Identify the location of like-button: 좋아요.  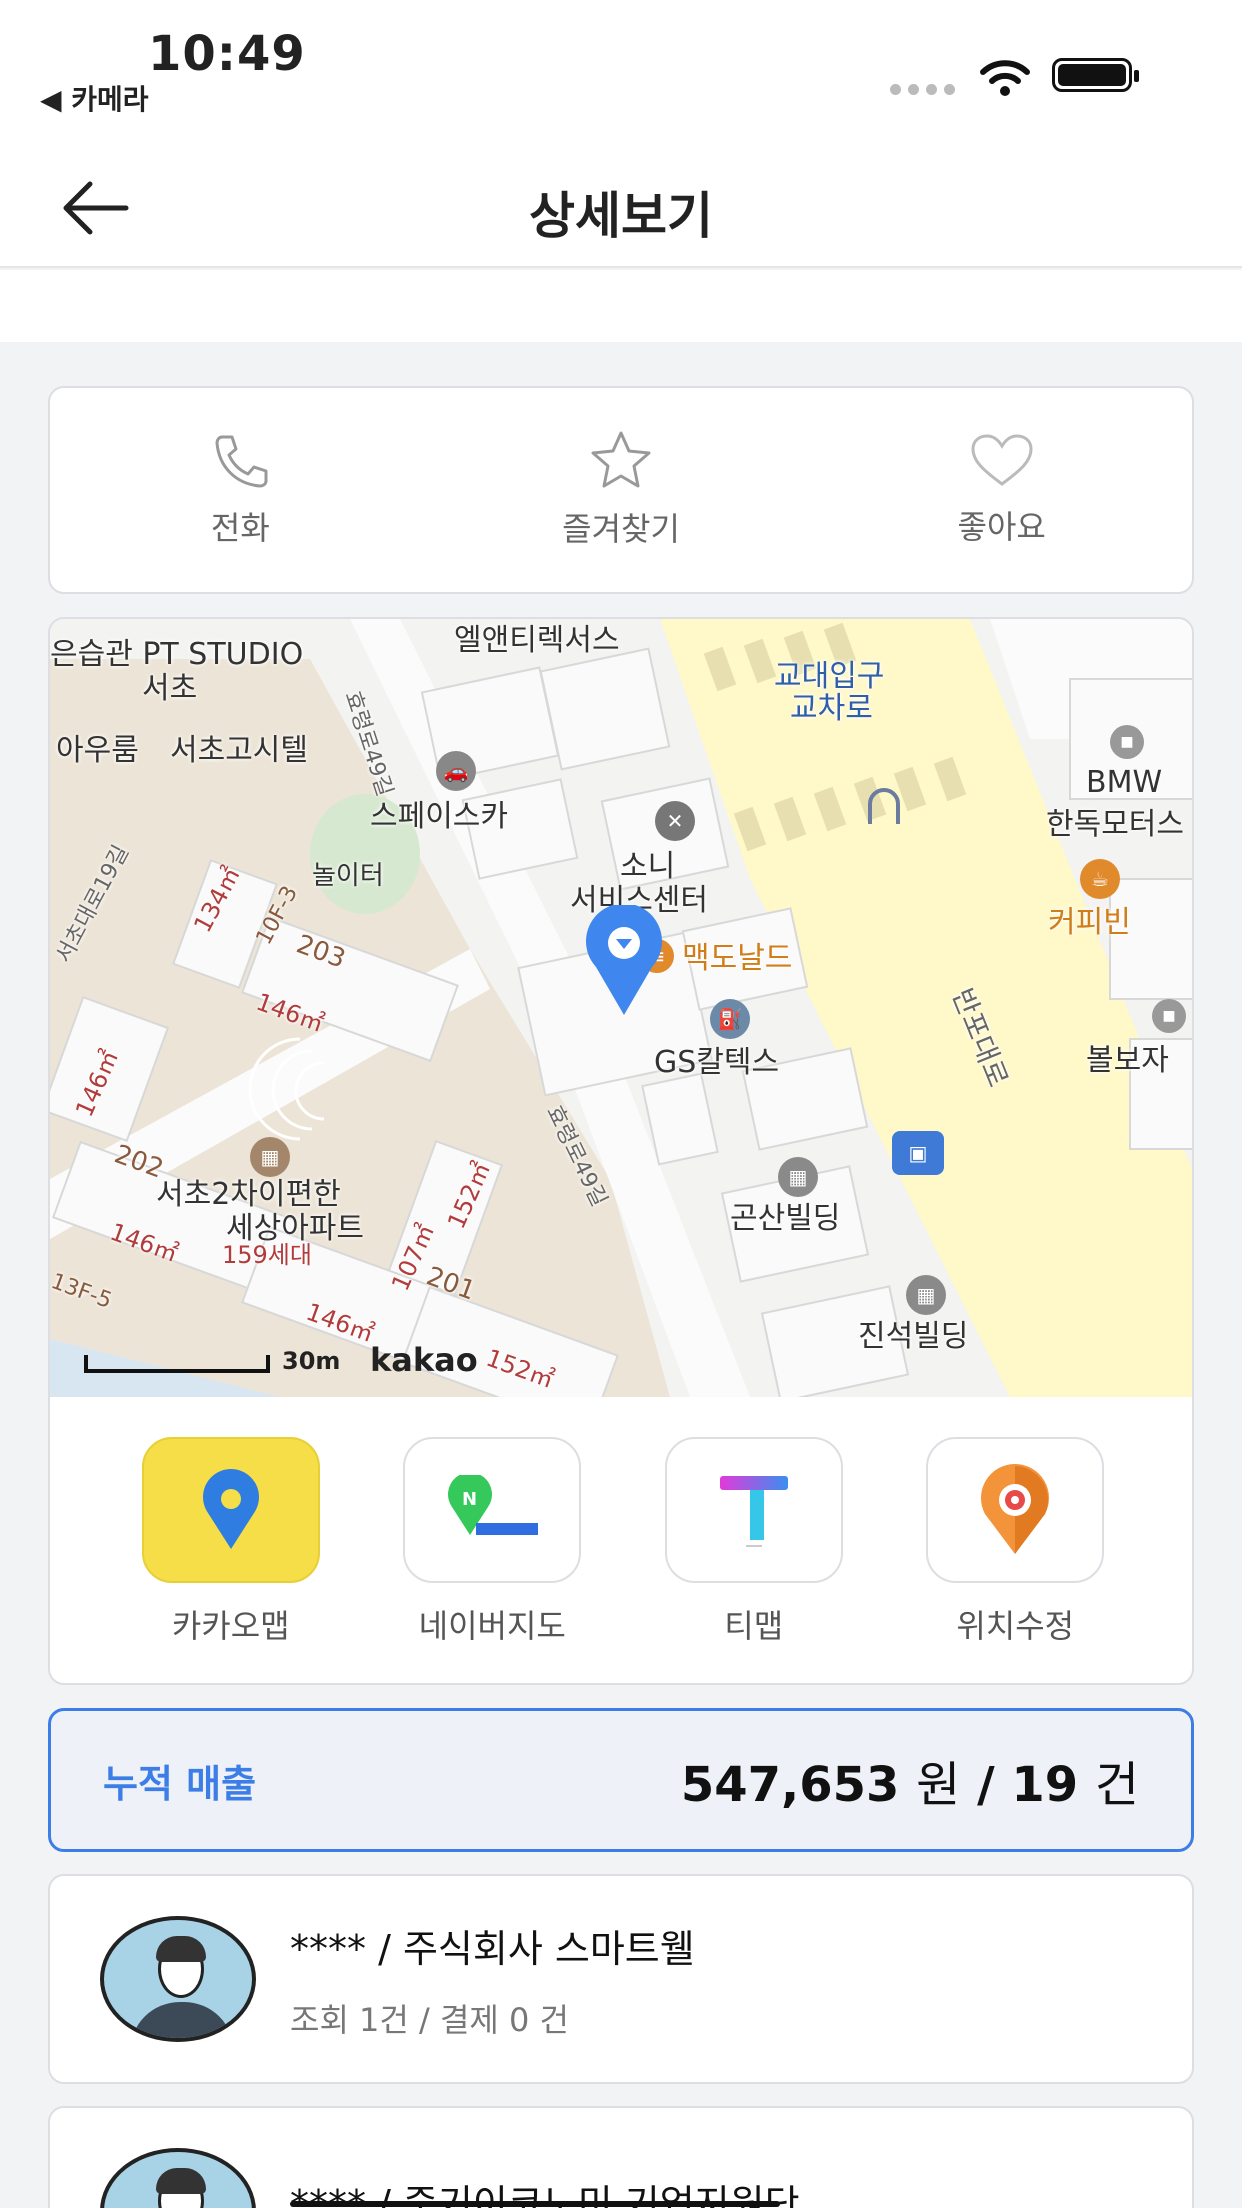
(1001, 490).